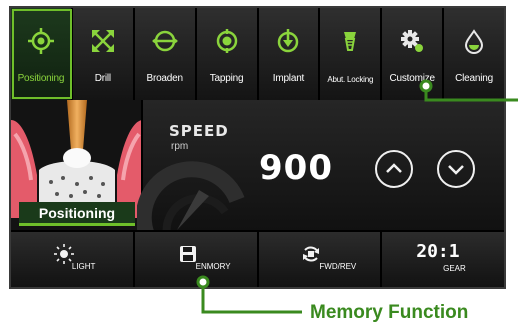 The height and width of the screenshot is (334, 525). I want to click on mode-abut-locking-button: Abut. Locking, so click(351, 54).